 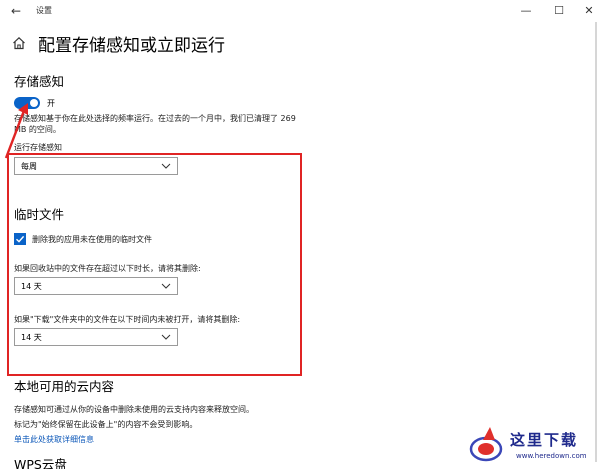 What do you see at coordinates (134, 409) in the screenshot?
I see `cloud-description: 存储感知可通过从你的设备中删除未使用的云支持内容来释放空间。` at bounding box center [134, 409].